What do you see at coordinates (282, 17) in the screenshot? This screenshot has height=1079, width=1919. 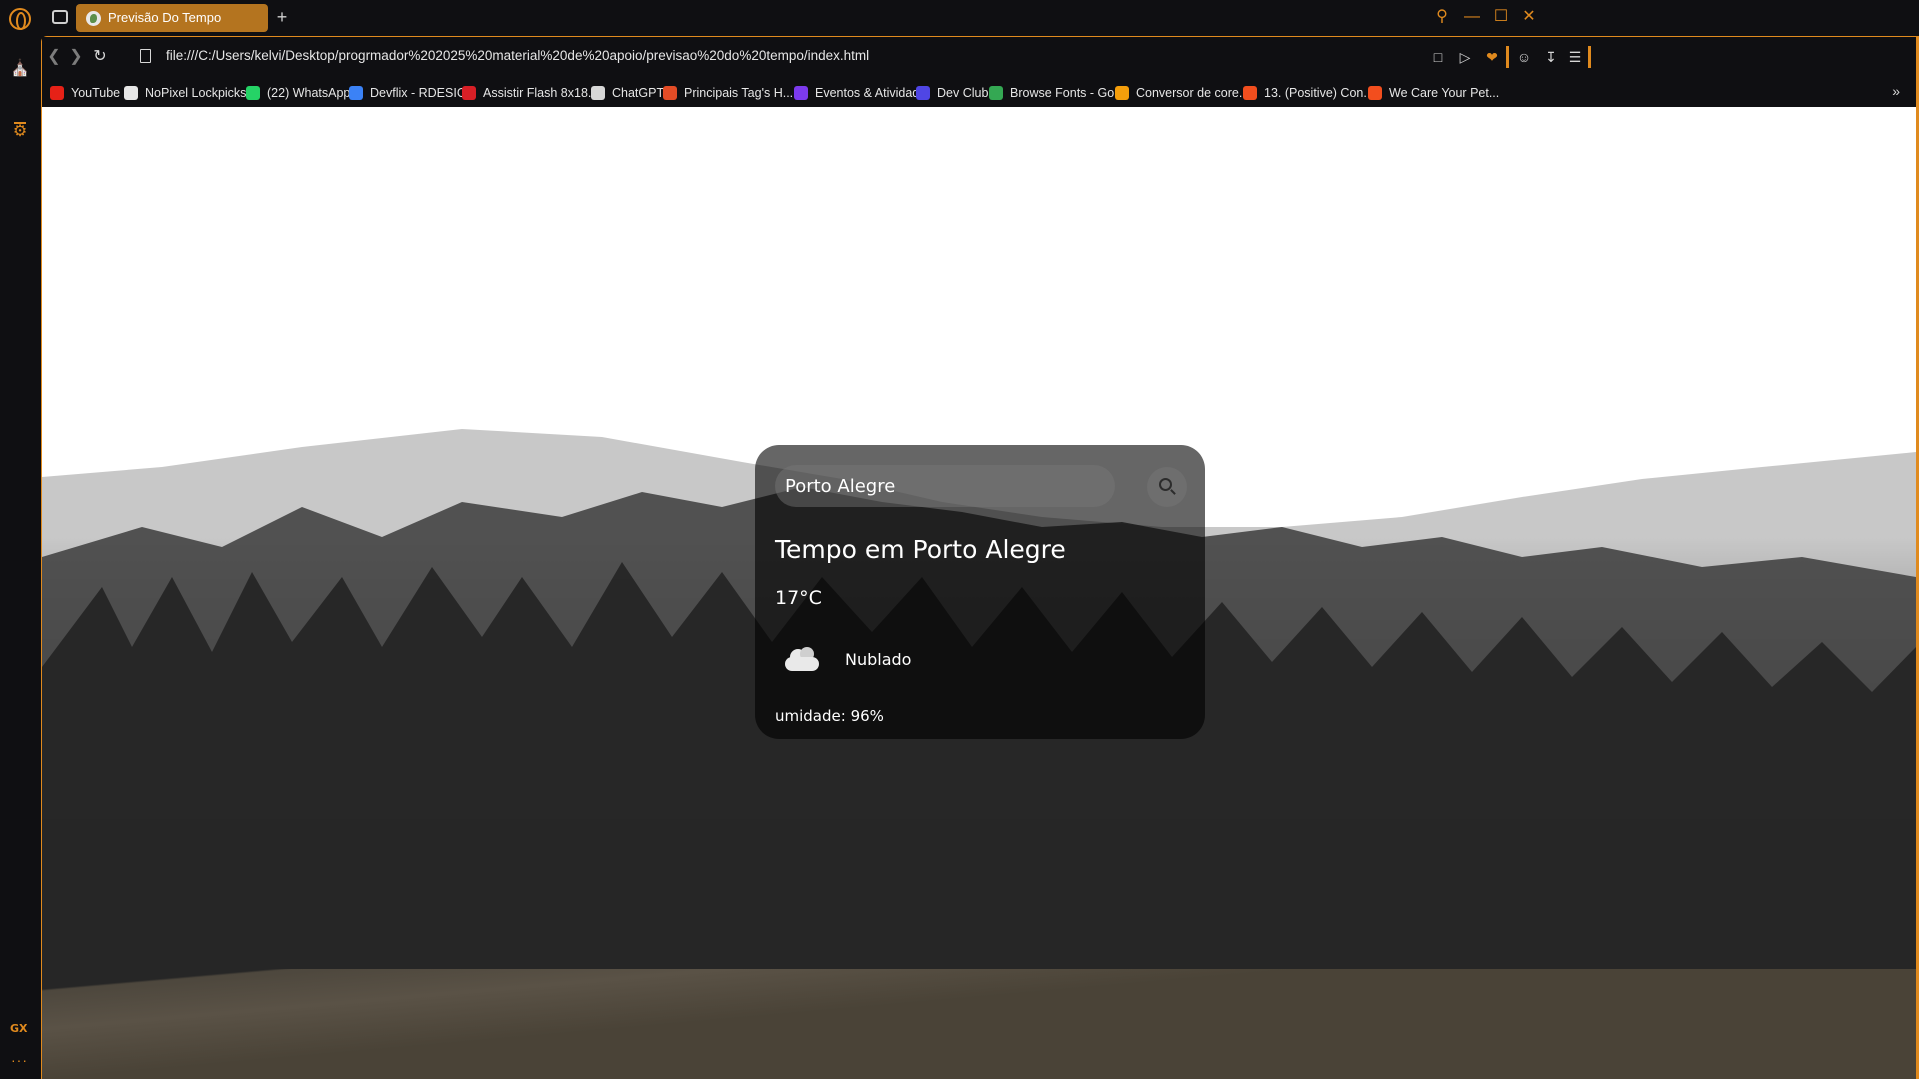 I see `new-tab-button: +` at bounding box center [282, 17].